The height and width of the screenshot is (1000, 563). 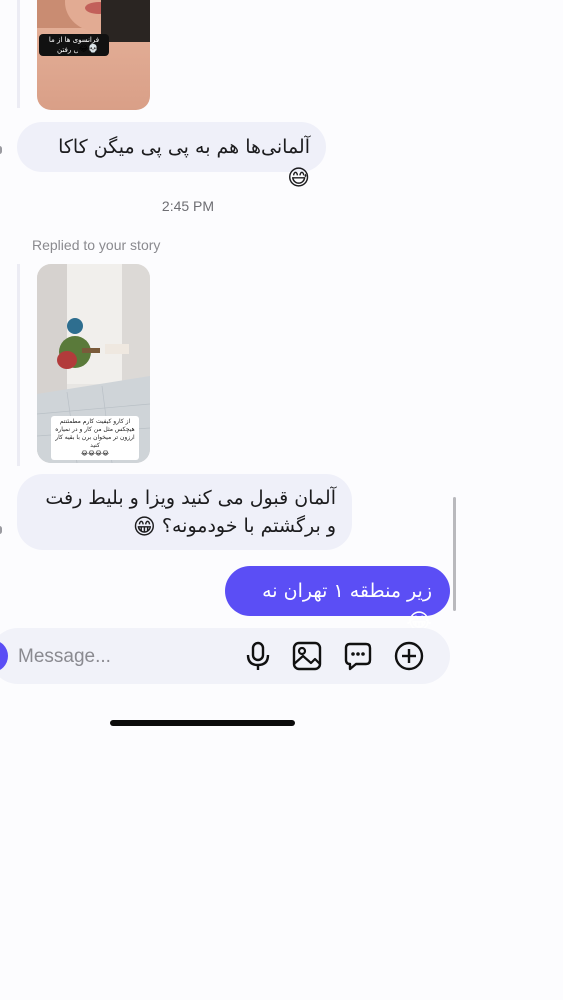 I want to click on grinning-sweat-emoji: 😅, so click(x=298, y=178).